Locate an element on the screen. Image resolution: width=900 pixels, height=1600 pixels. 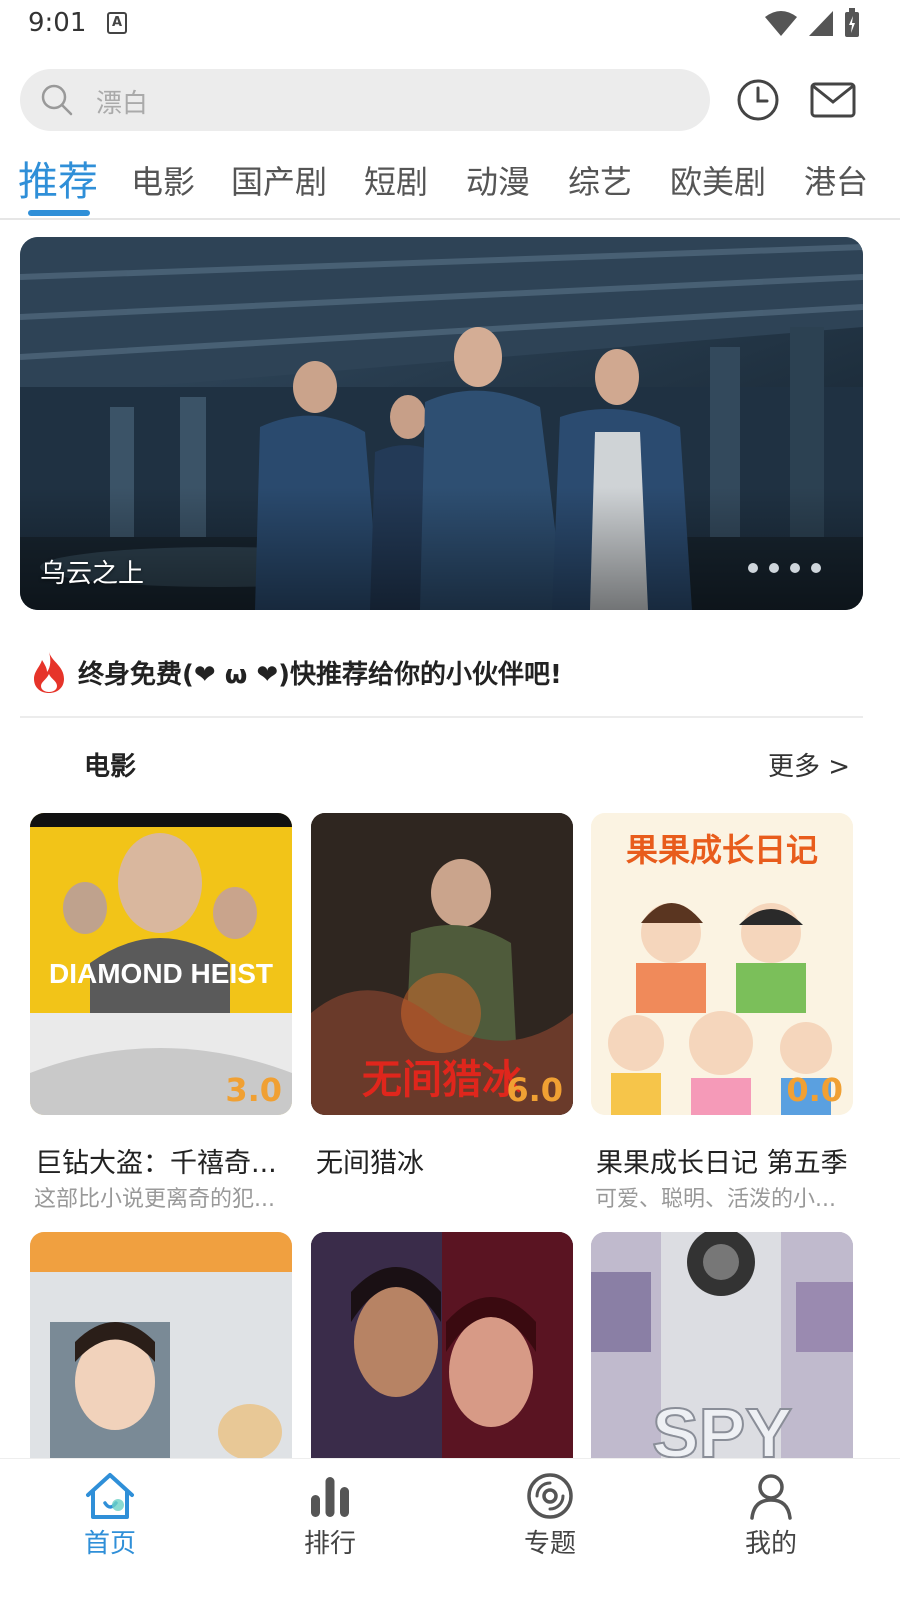
nav-home: 首页 is located at coordinates (110, 1515).